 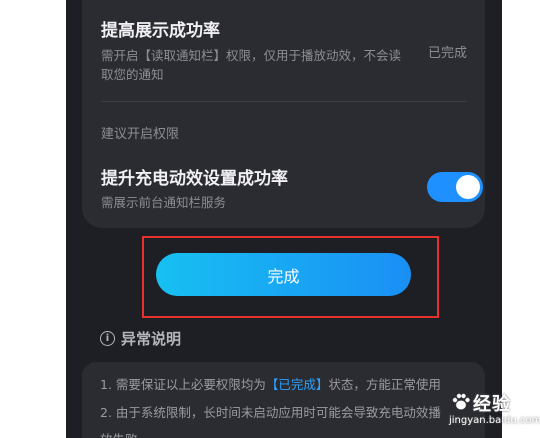 What do you see at coordinates (140, 134) in the screenshot?
I see `section-label: 建议开启权限` at bounding box center [140, 134].